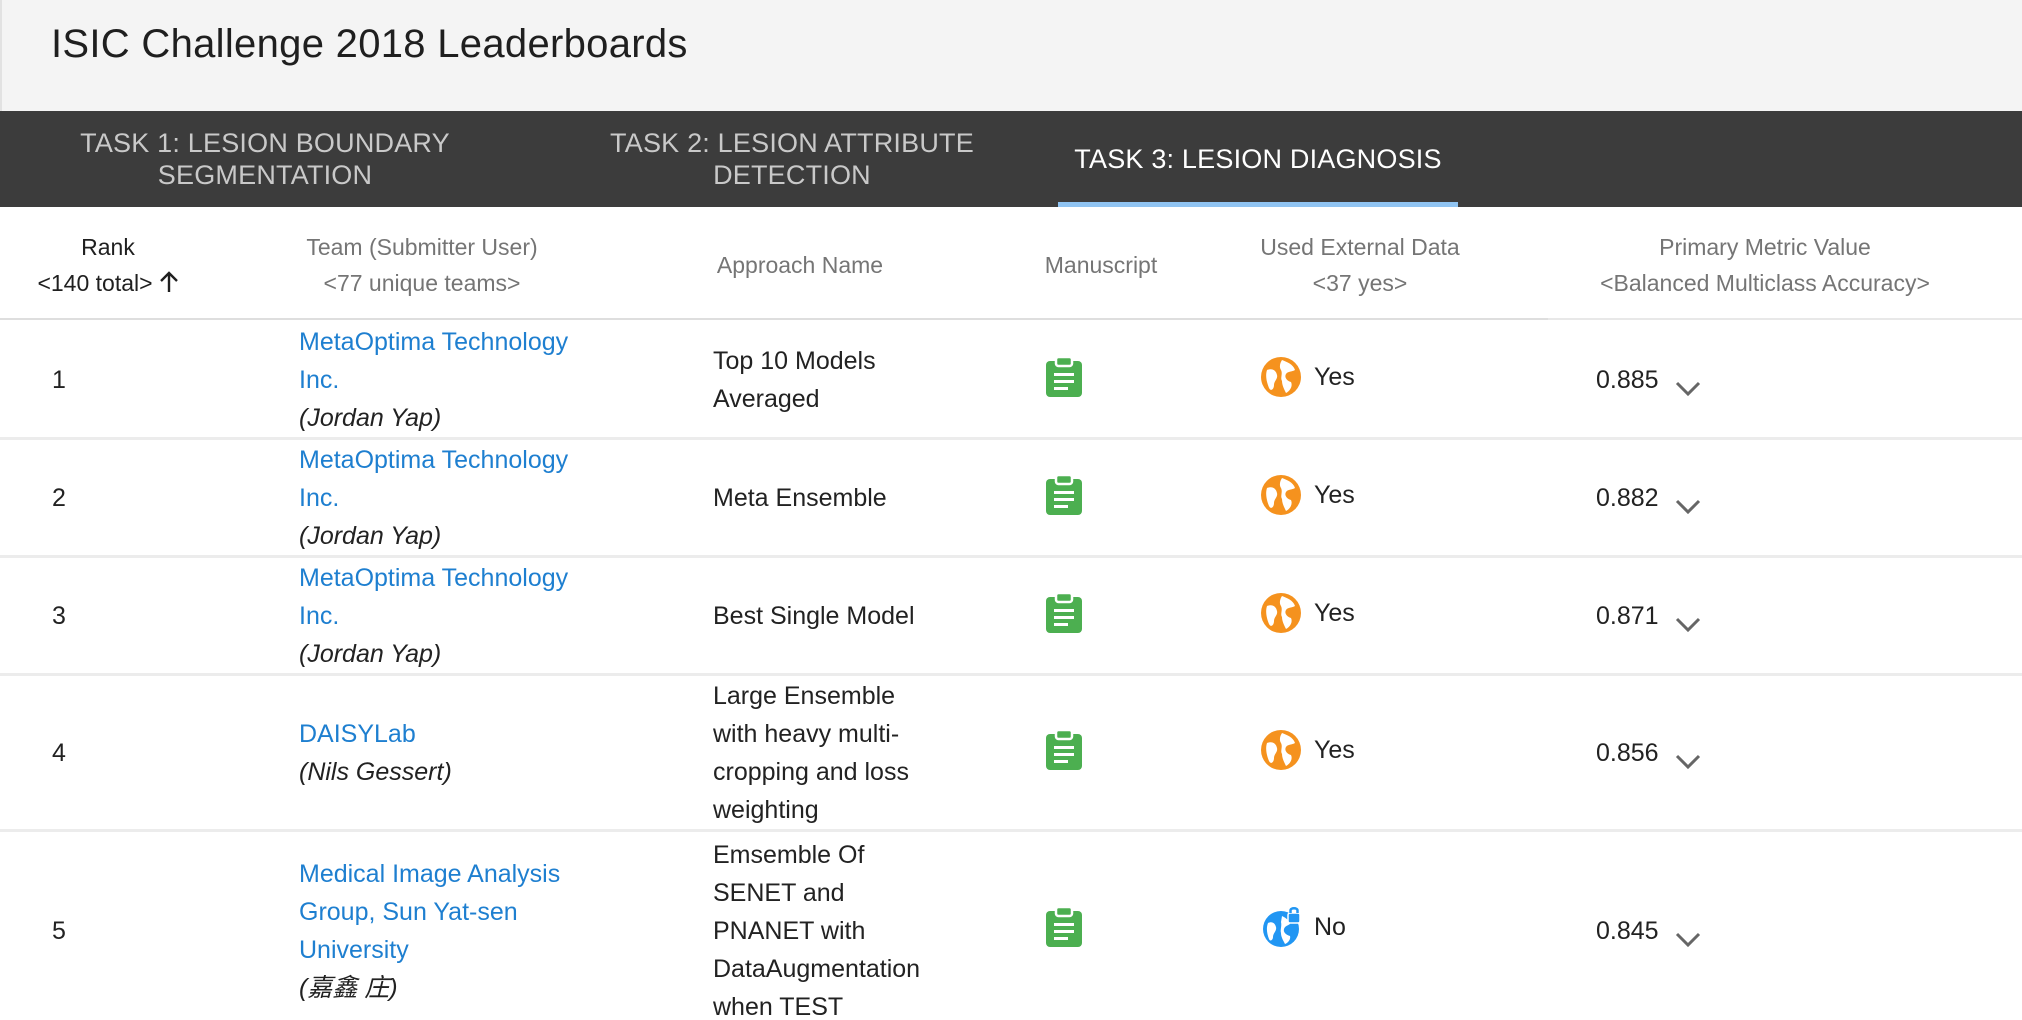  Describe the element at coordinates (95, 283) in the screenshot. I see `column-header-rank-total: <140 total>` at that location.